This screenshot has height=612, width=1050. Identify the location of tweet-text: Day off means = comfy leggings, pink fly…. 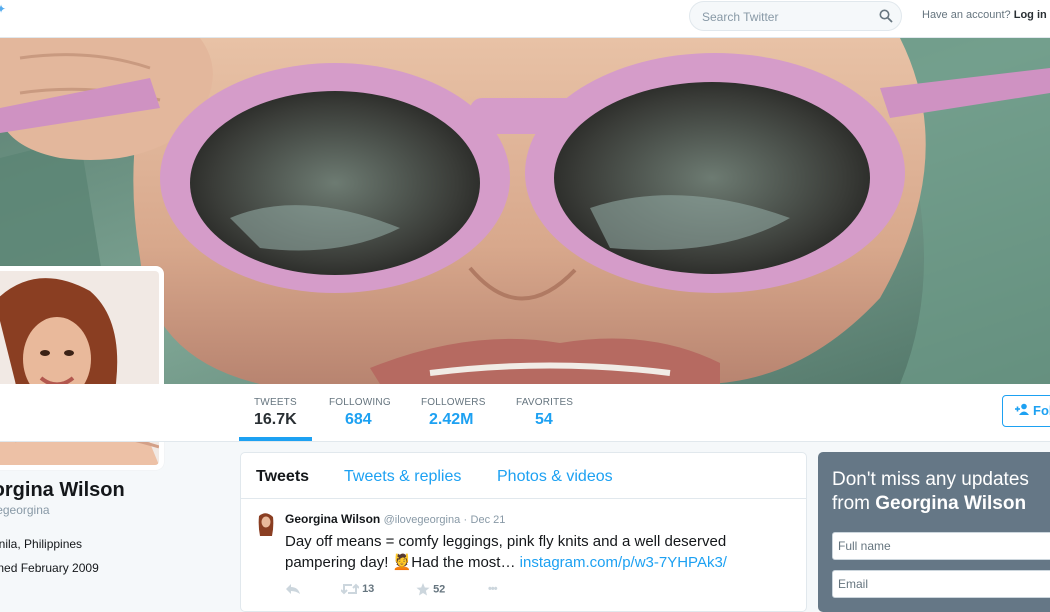
(530, 552).